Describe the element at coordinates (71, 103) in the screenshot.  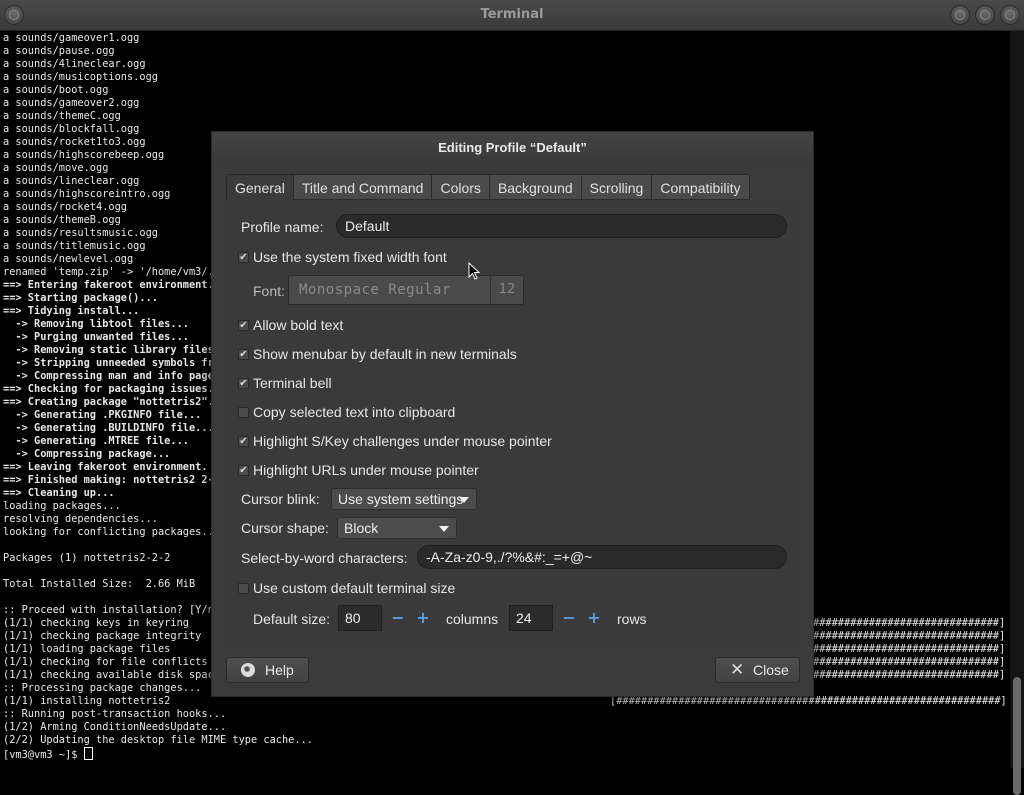
I see `terminal-line: a sounds/gameover2.ogg` at that location.